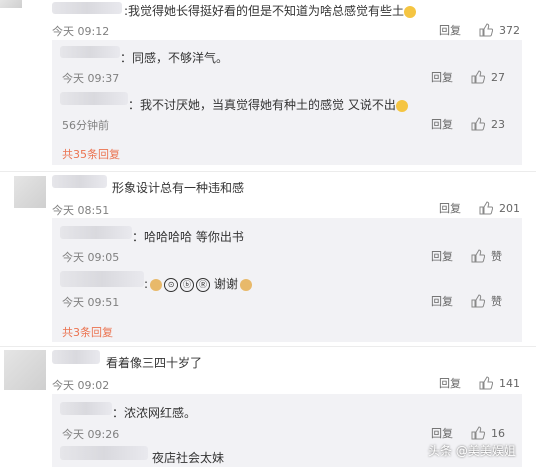  I want to click on like-count: 372, so click(509, 30).